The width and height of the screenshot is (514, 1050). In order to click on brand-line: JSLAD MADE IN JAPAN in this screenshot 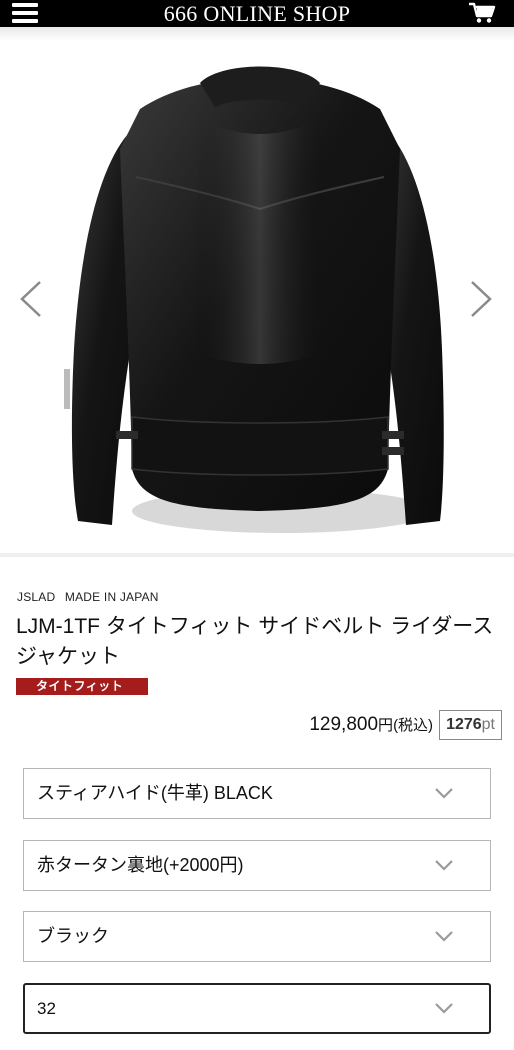, I will do `click(88, 597)`.